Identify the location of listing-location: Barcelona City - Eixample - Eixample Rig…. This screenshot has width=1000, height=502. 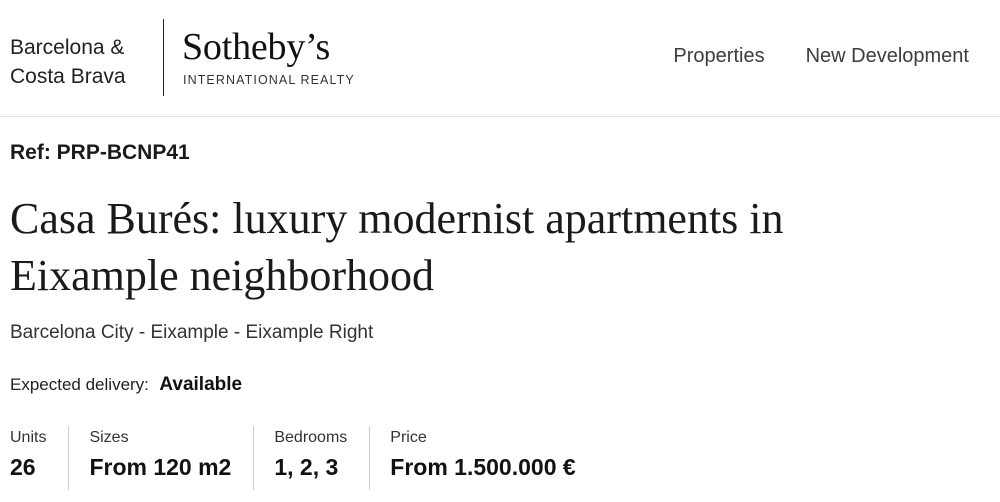
(192, 332).